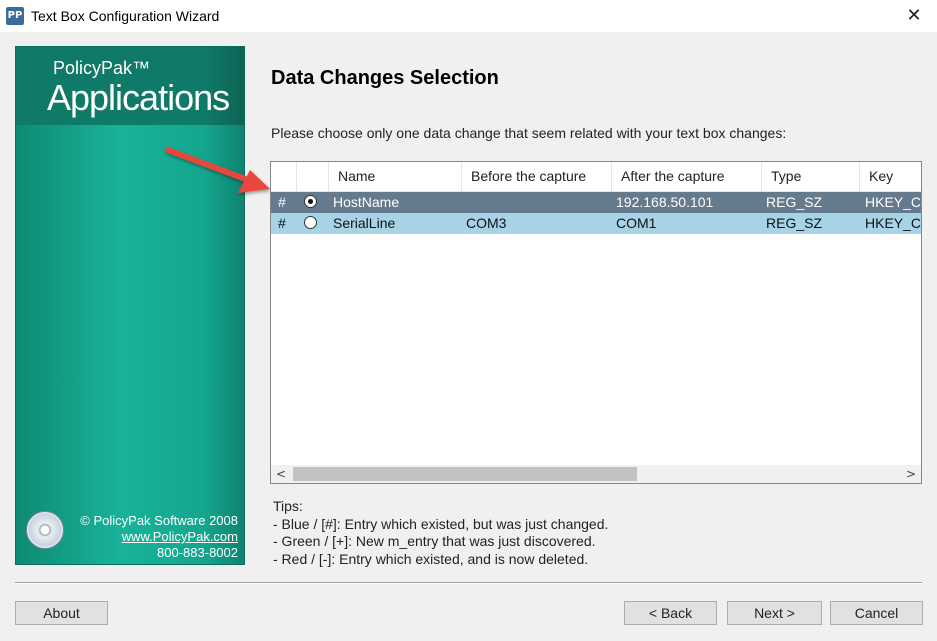 The height and width of the screenshot is (641, 937). I want to click on scroll-right-icon: >, so click(911, 474).